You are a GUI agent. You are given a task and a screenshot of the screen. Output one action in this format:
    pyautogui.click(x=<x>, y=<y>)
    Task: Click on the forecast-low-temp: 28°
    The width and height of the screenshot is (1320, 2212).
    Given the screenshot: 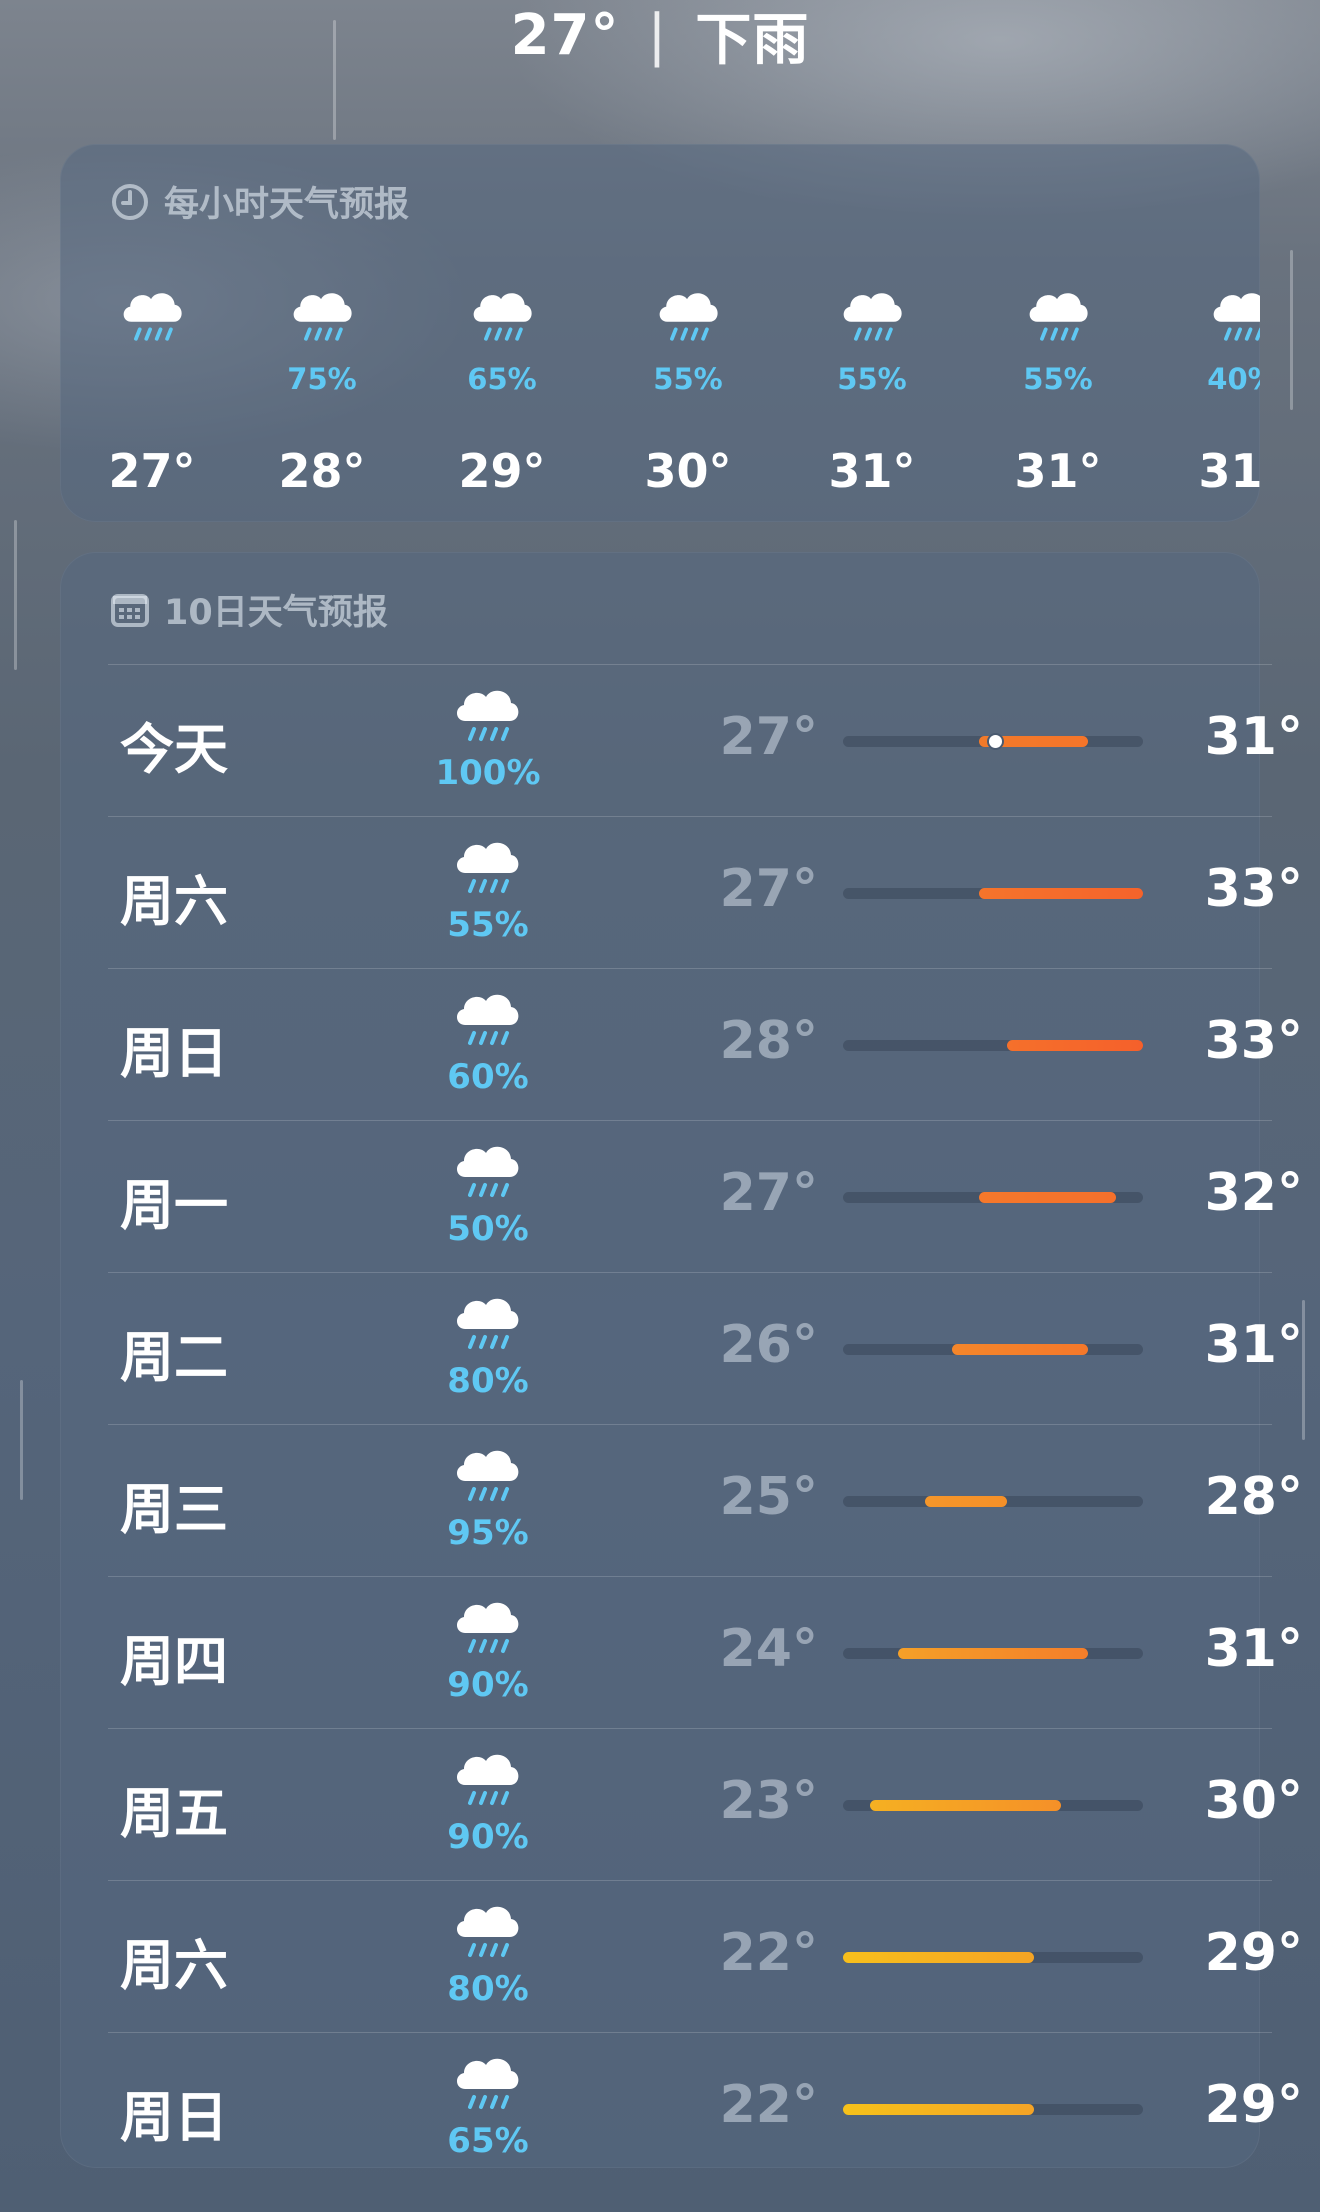 What is the action you would take?
    pyautogui.click(x=768, y=1041)
    